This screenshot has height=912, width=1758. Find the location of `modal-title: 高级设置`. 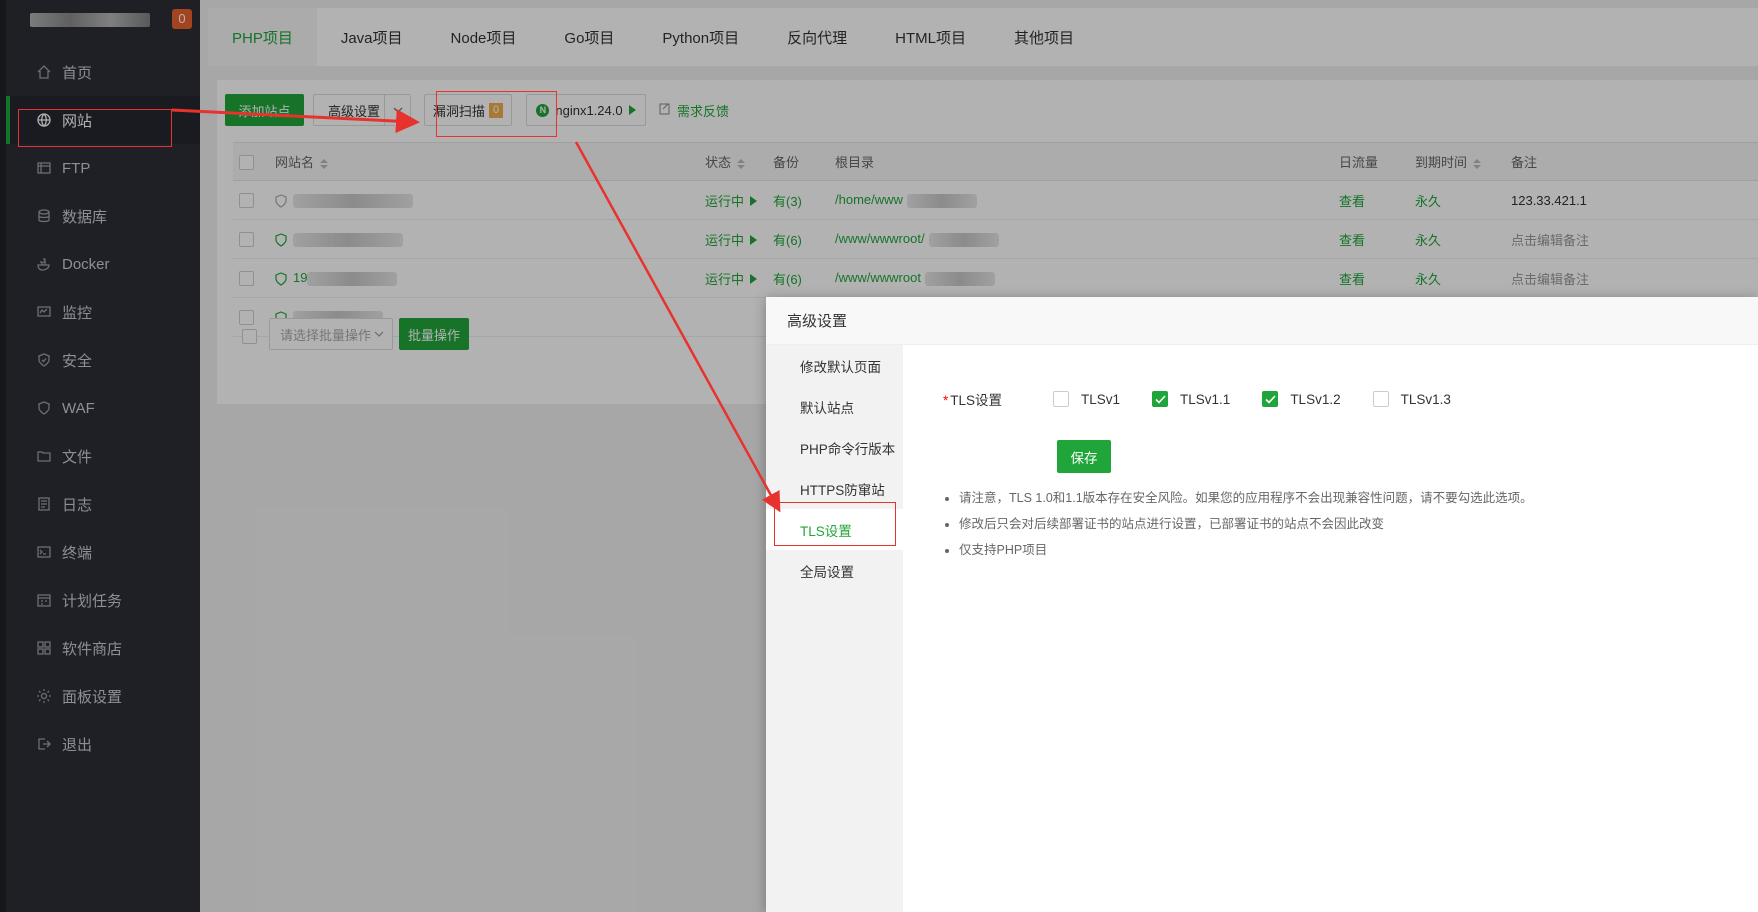

modal-title: 高级设置 is located at coordinates (1262, 321).